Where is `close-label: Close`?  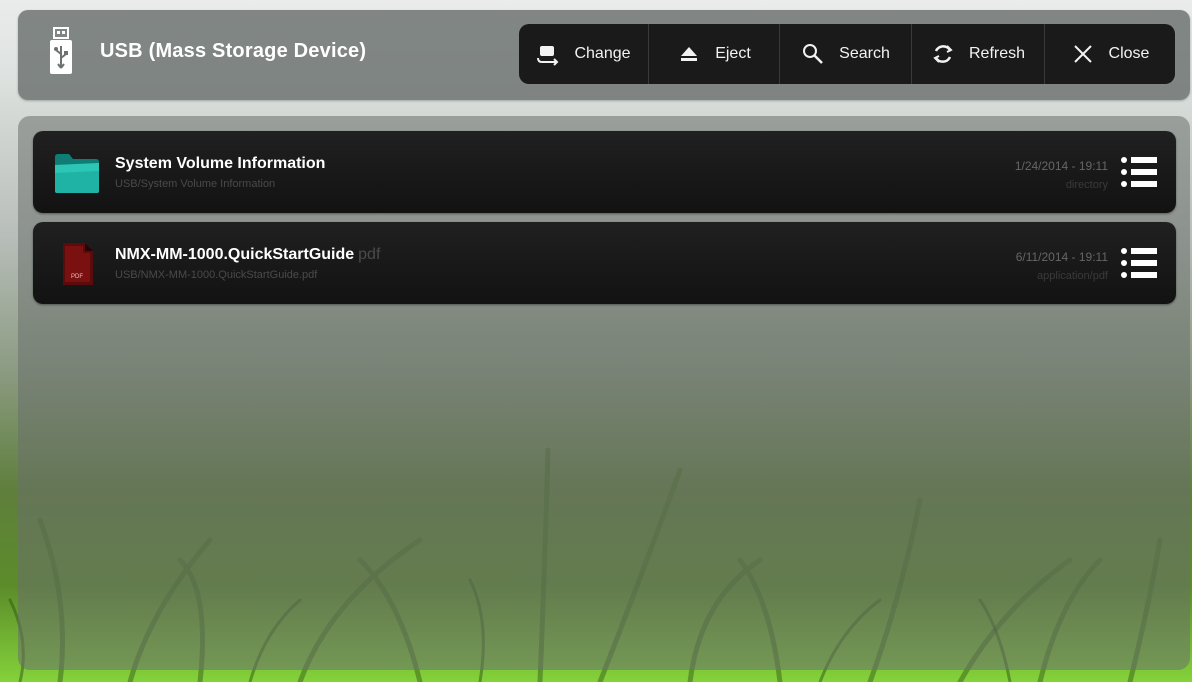 close-label: Close is located at coordinates (1129, 53).